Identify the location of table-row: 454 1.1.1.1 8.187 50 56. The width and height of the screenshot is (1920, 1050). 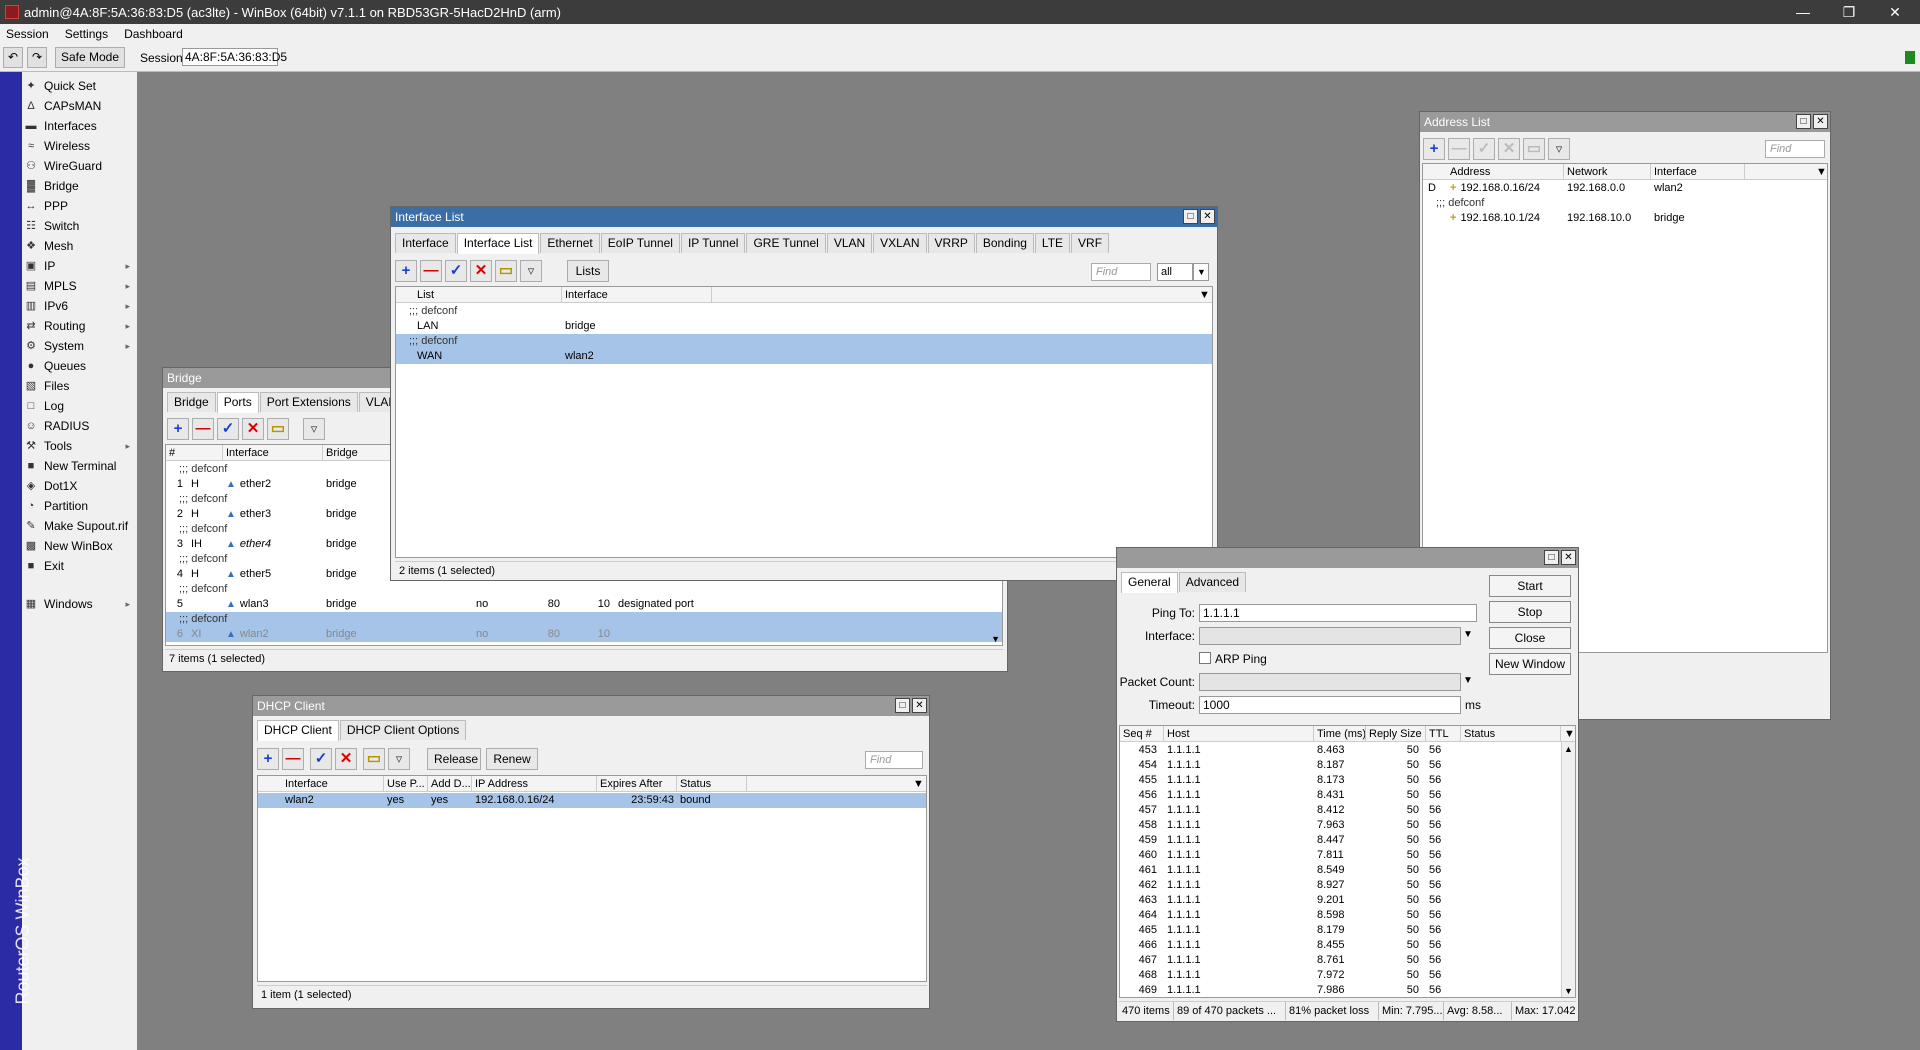
(1340, 765).